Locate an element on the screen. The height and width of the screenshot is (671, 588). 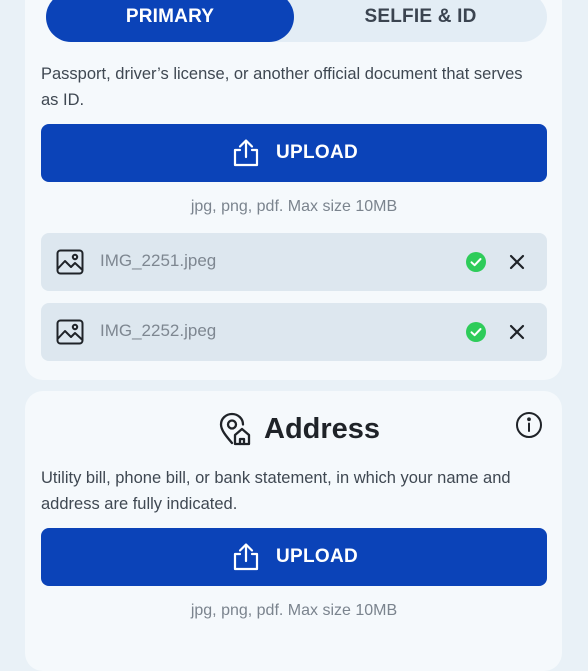
address-section-header: Address is located at coordinates (299, 429).